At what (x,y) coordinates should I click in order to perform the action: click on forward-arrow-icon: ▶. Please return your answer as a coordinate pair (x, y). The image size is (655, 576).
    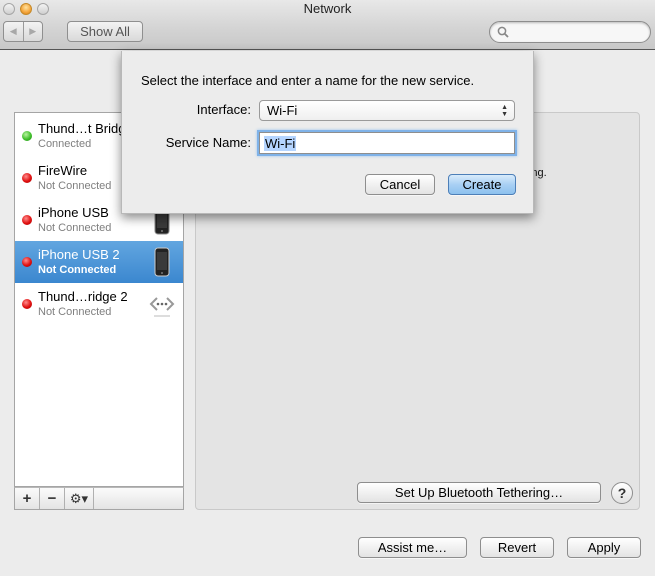
    Looking at the image, I should click on (33, 31).